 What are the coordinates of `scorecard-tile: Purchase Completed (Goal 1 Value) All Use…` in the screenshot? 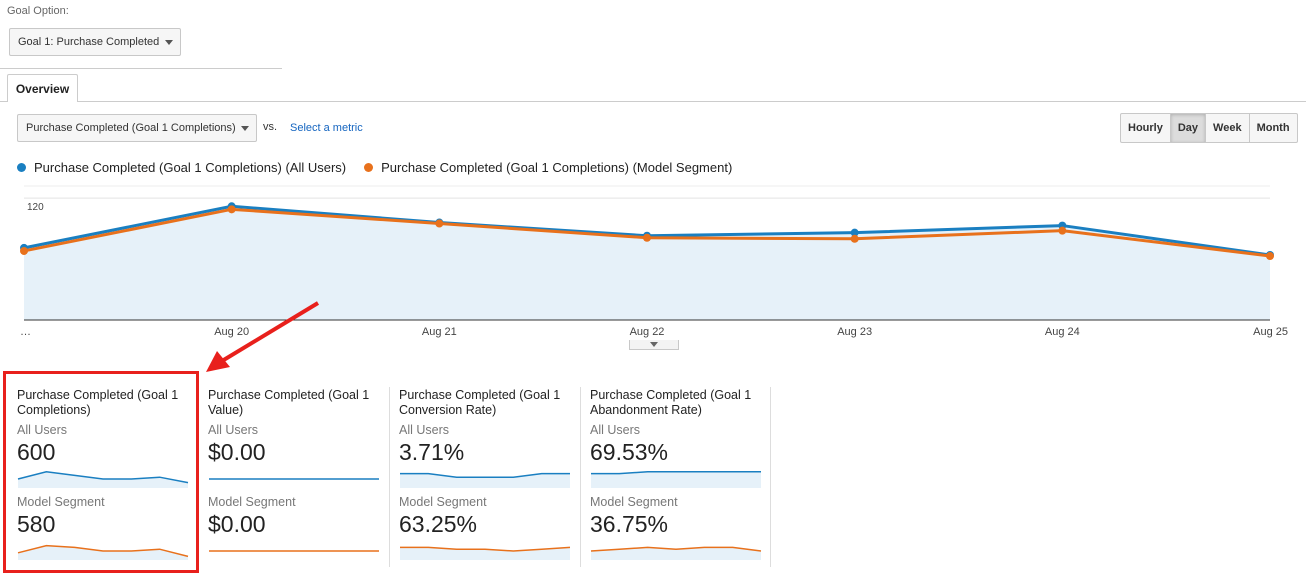 It's located at (294, 478).